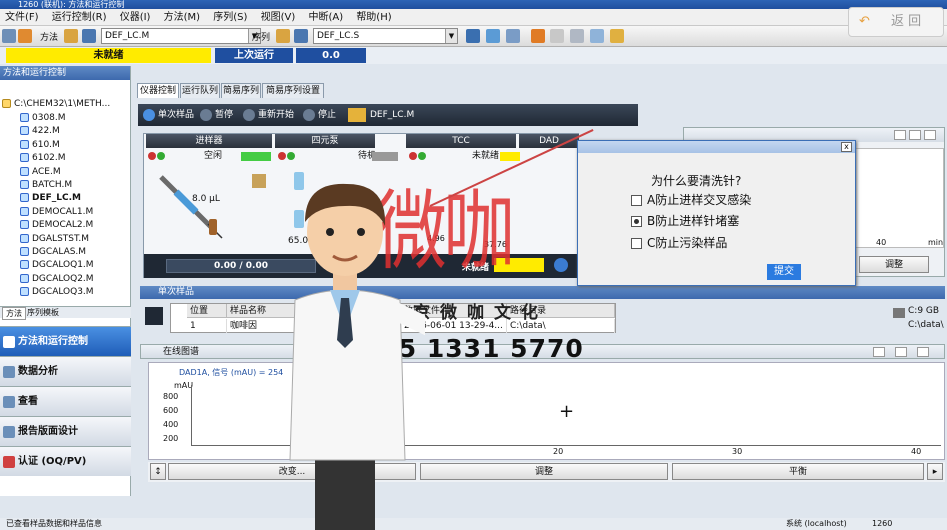  What do you see at coordinates (57, 279) in the screenshot?
I see `method-file-item: DGCALOQ2.M` at bounding box center [57, 279].